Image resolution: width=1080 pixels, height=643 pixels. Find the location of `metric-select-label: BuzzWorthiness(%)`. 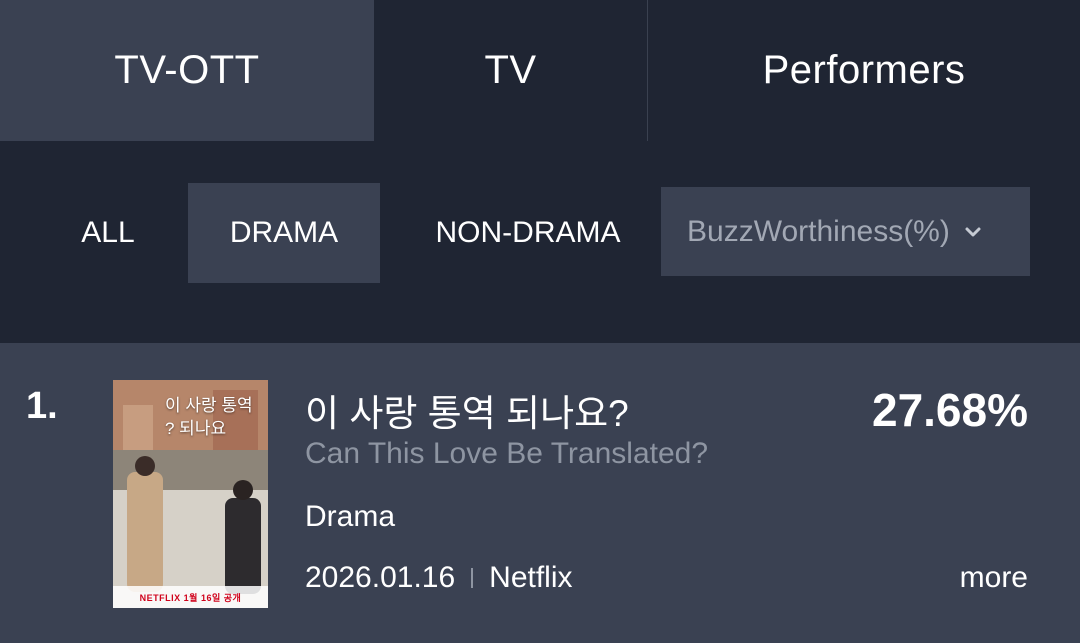

metric-select-label: BuzzWorthiness(%) is located at coordinates (818, 231).